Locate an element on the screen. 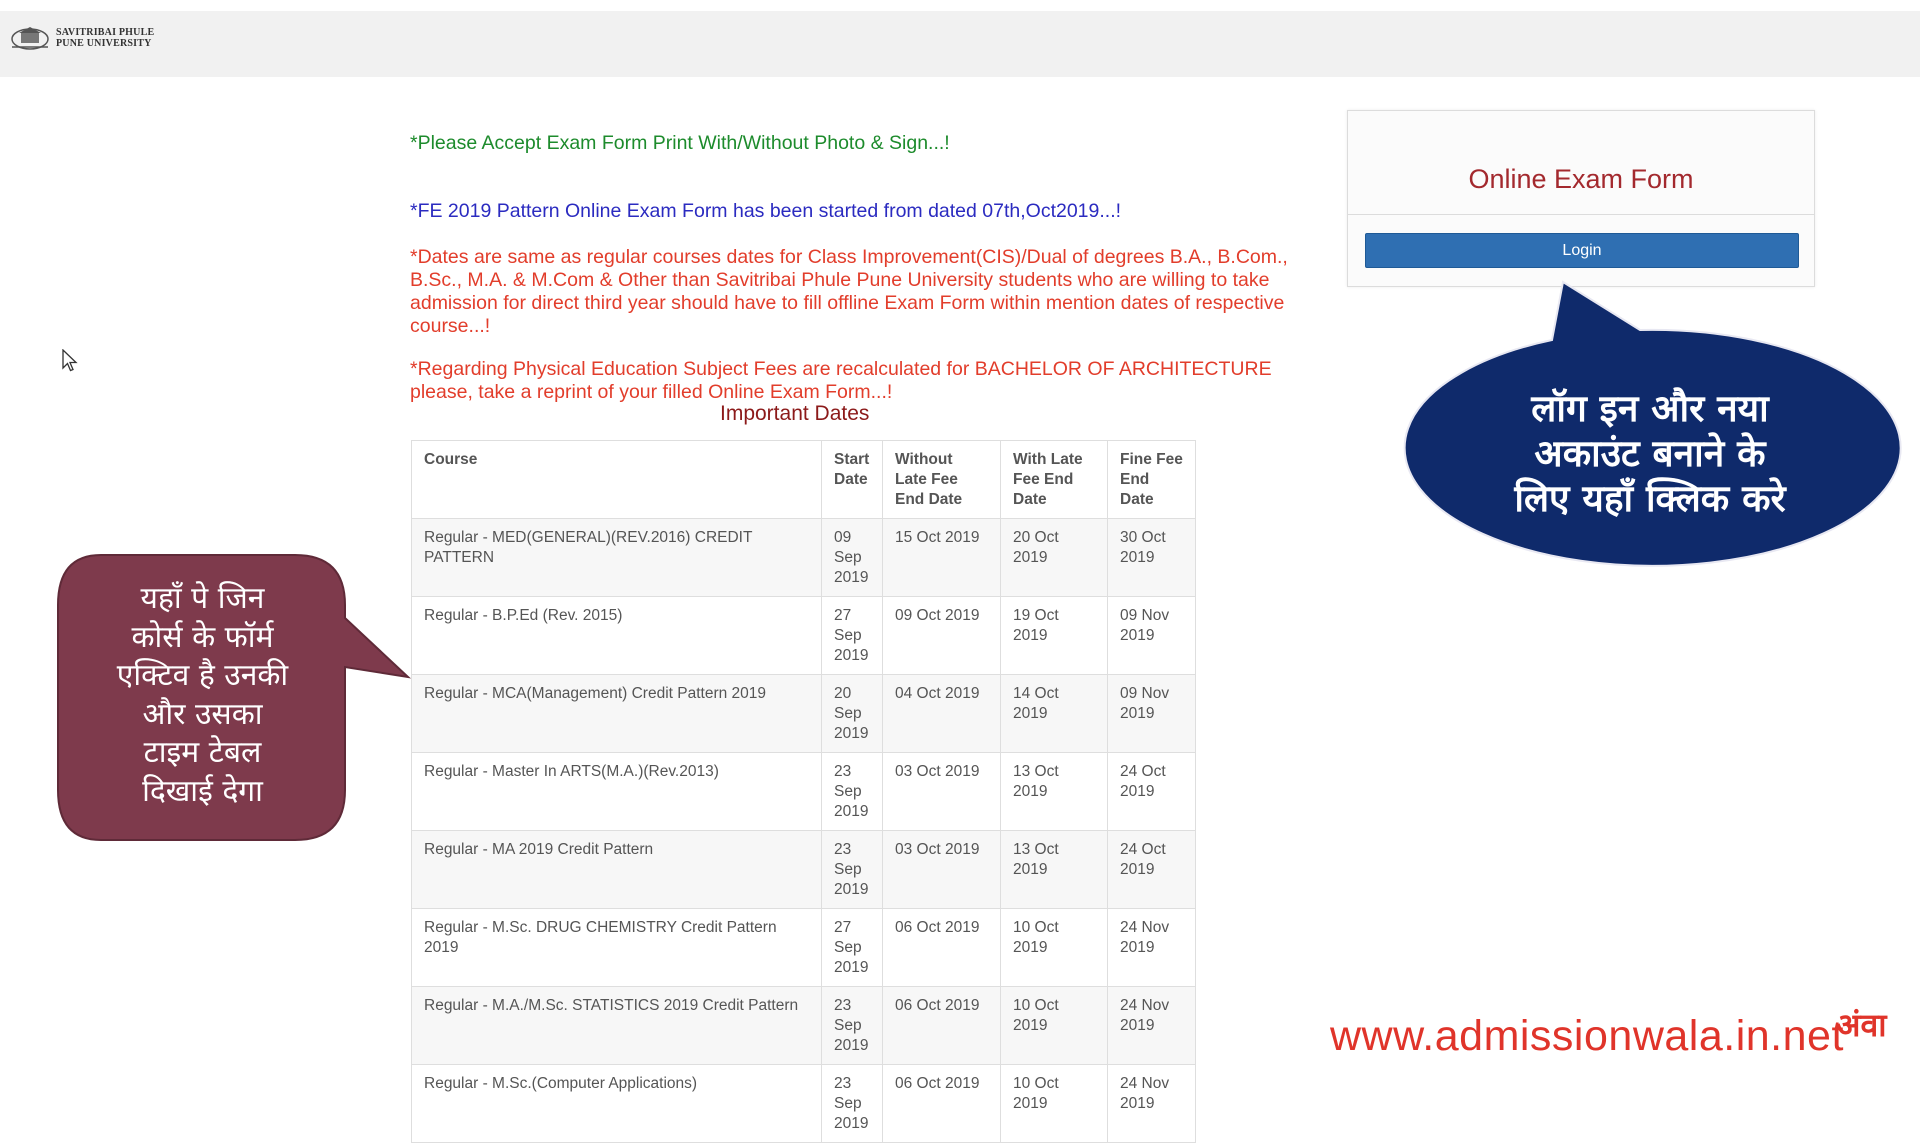  login-callout-line-3: लिए यहाँ क्लिक करे is located at coordinates (1650, 498).